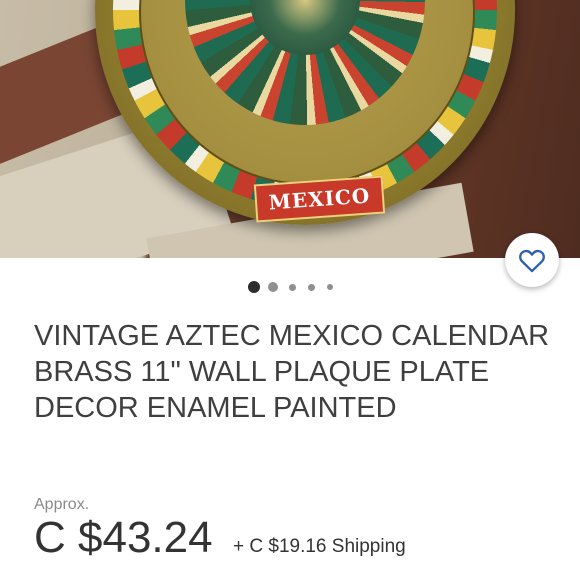  I want to click on listing-price: C $43.24, so click(123, 537).